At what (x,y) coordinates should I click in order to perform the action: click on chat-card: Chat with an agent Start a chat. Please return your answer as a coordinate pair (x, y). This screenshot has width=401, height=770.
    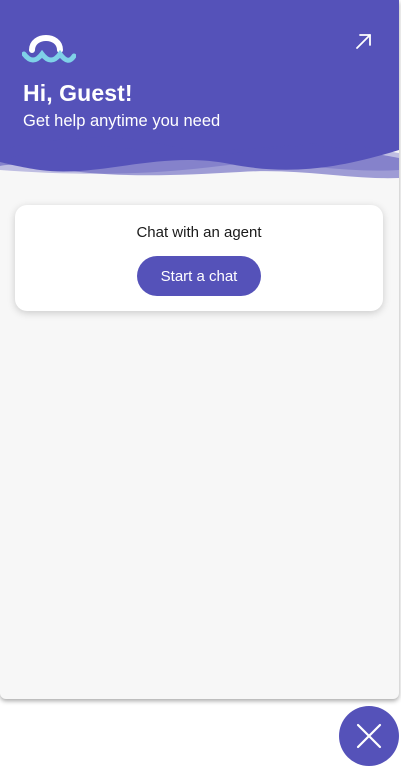
    Looking at the image, I should click on (199, 258).